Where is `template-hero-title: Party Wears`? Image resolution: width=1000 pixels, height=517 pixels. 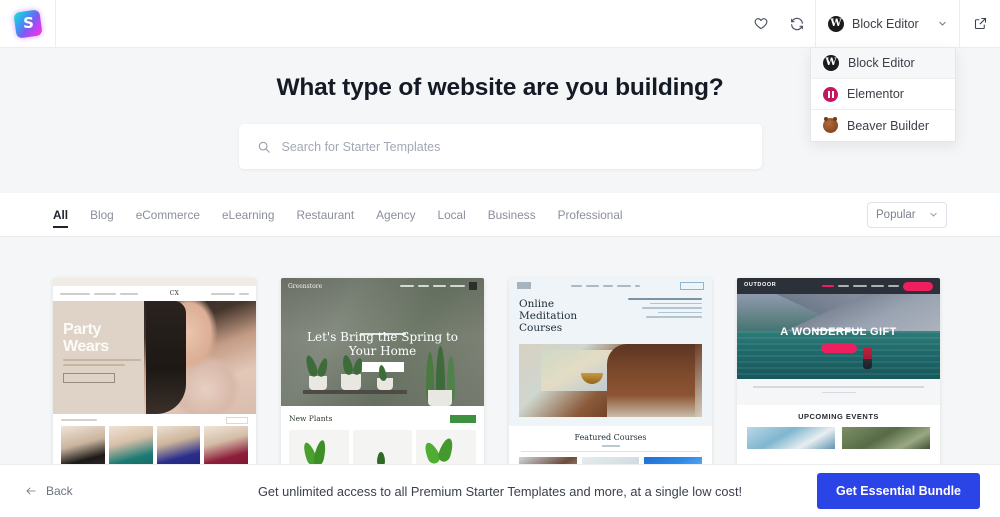
template-hero-title: Party Wears is located at coordinates (86, 338).